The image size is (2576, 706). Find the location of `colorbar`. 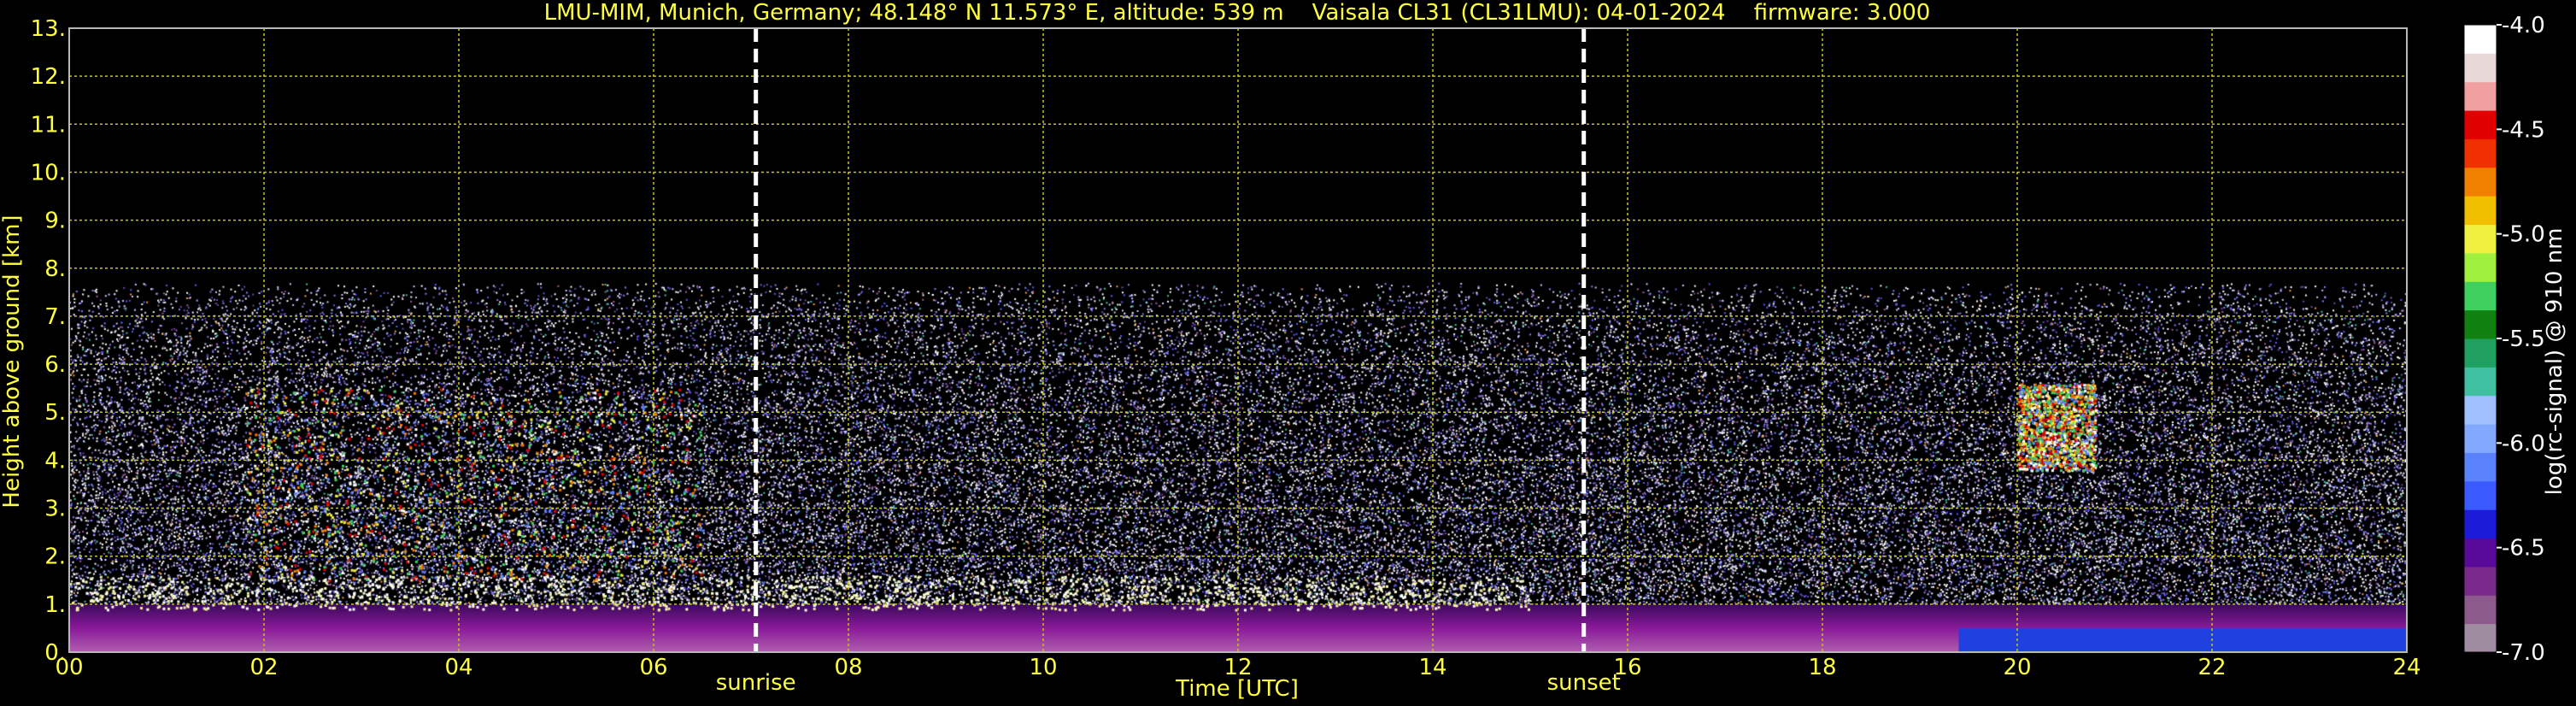

colorbar is located at coordinates (2480, 338).